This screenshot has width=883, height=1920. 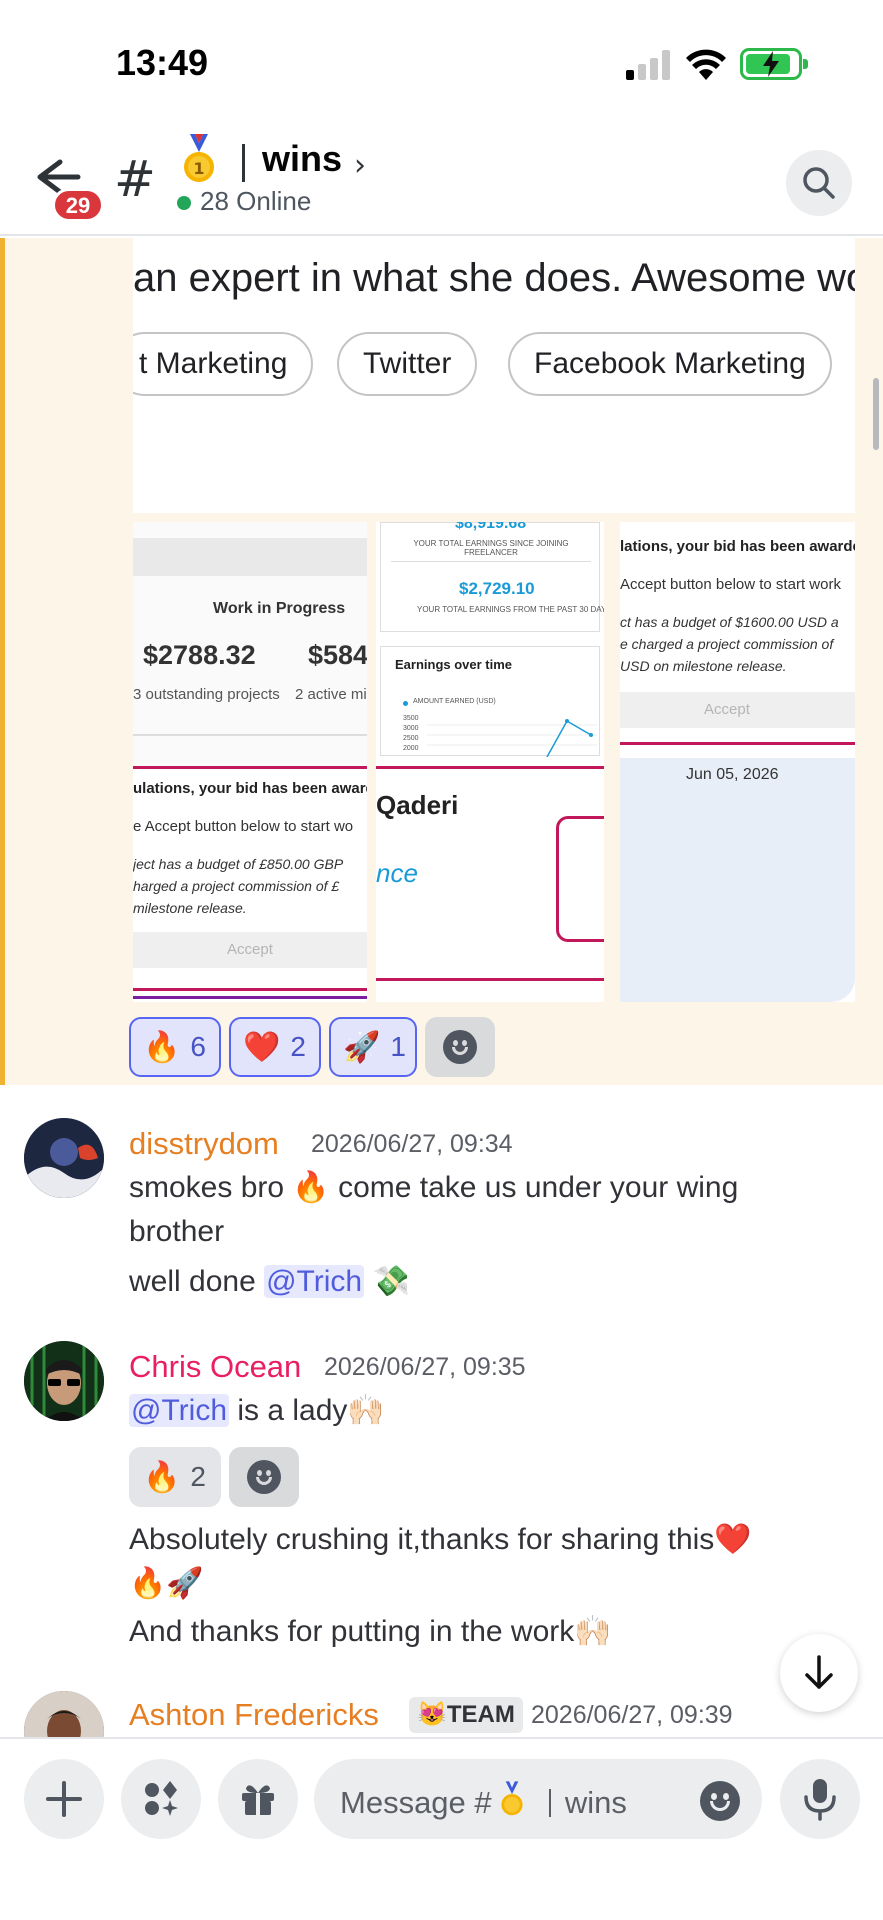 What do you see at coordinates (876, 414) in the screenshot?
I see `scrollbar-thumb` at bounding box center [876, 414].